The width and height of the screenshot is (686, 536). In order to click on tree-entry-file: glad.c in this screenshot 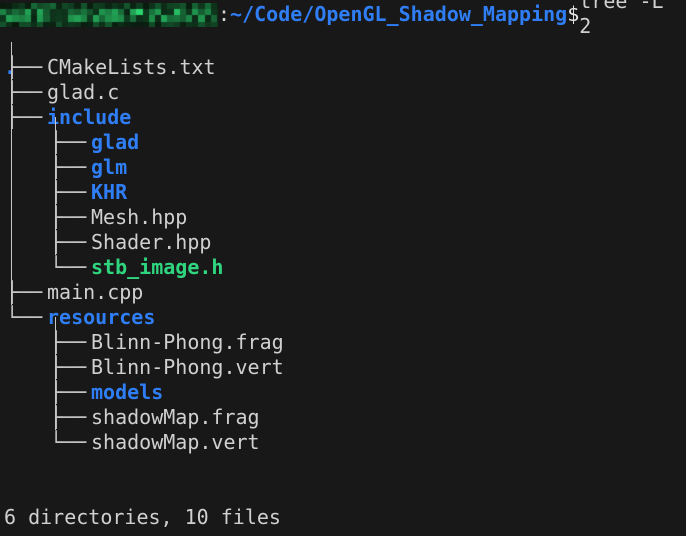, I will do `click(83, 92)`.